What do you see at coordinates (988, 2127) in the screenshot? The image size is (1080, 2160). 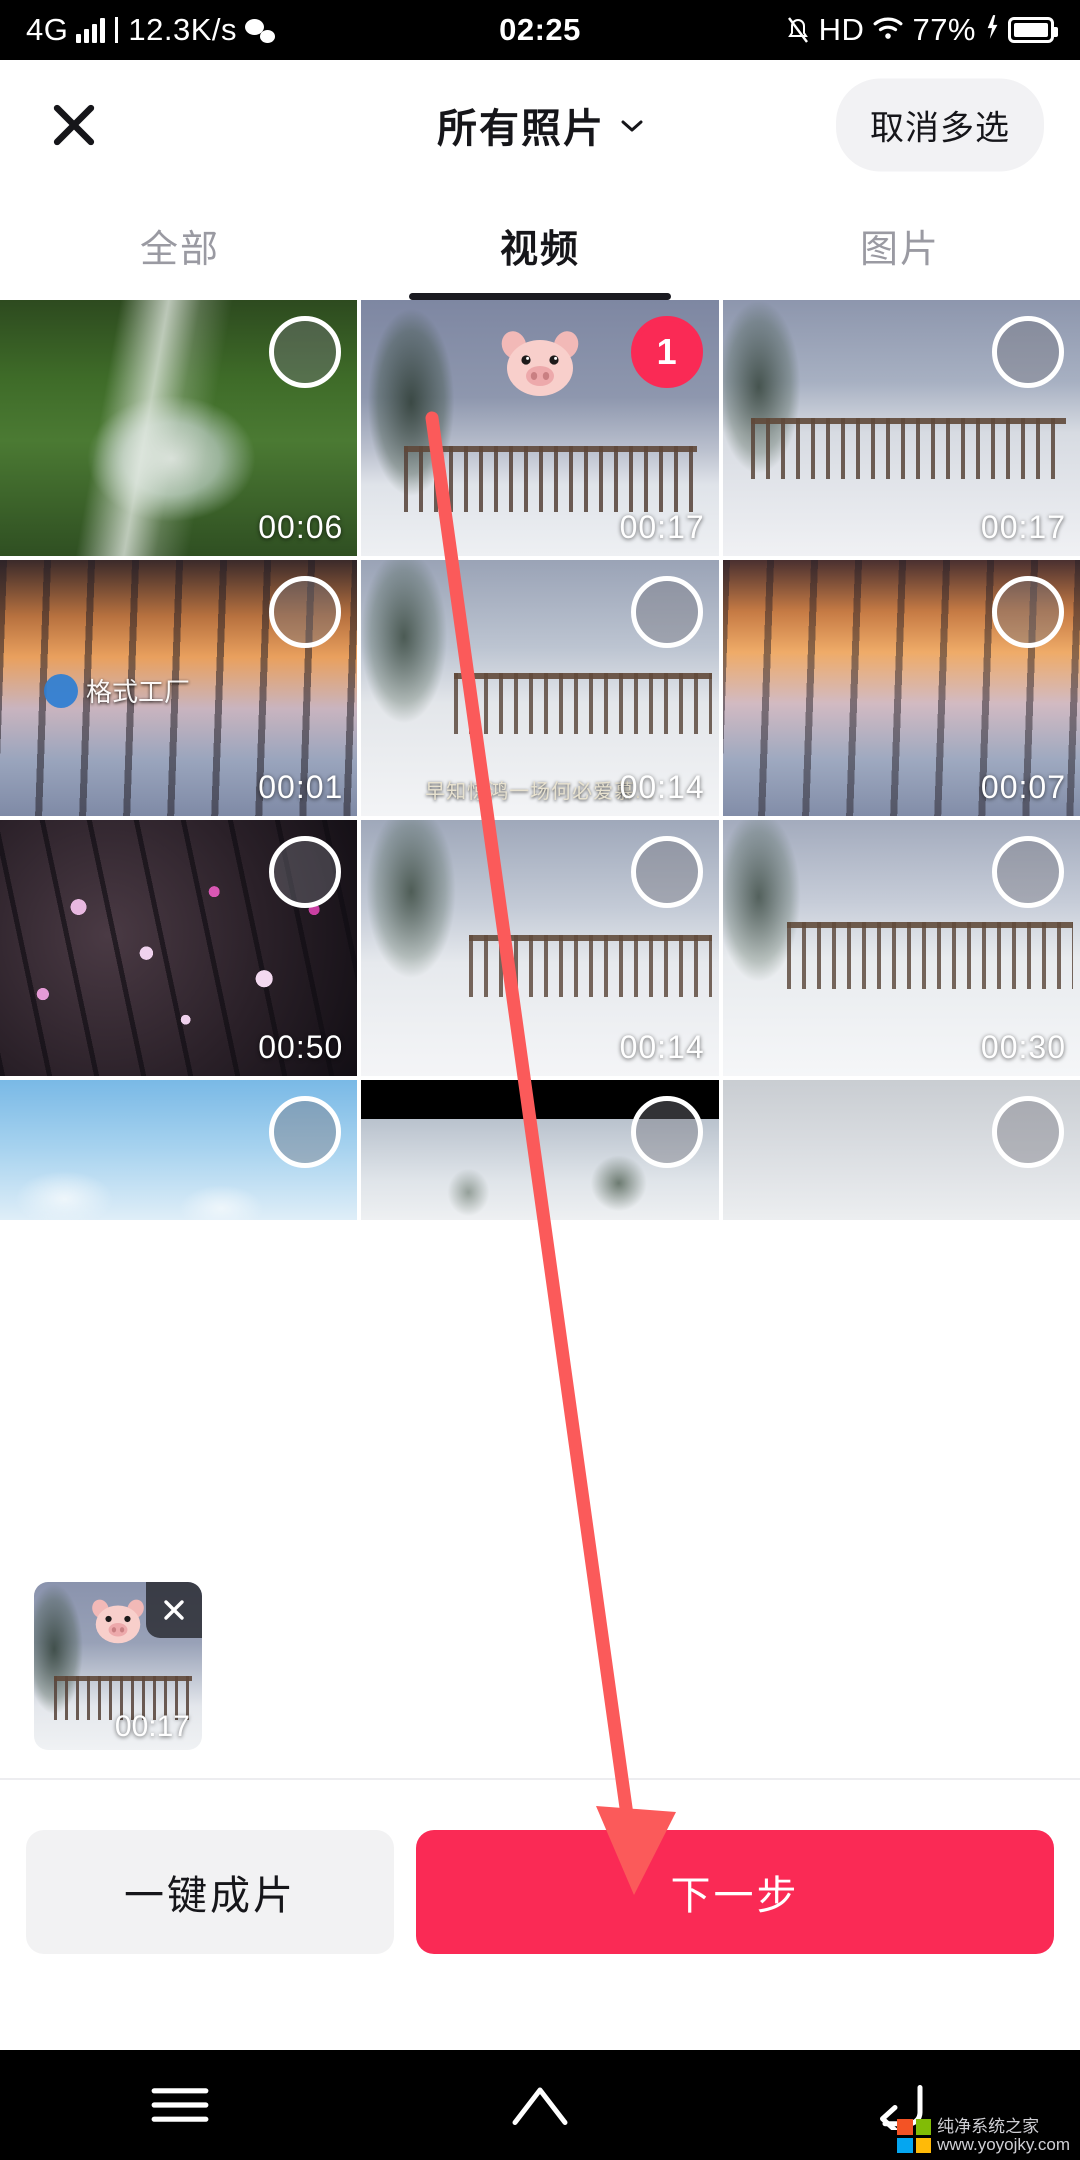 I see `watermark-line1: 纯净系统之家` at bounding box center [988, 2127].